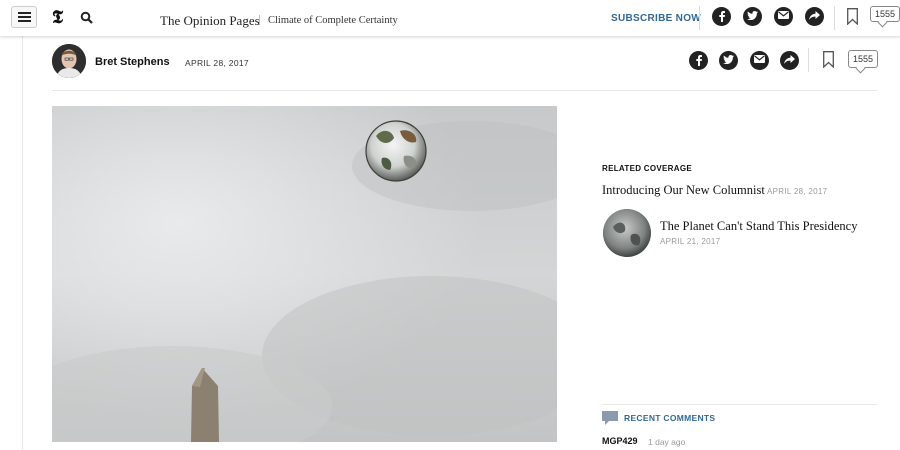 This screenshot has width=900, height=450. I want to click on comment-timestamp: 1 day ago, so click(667, 442).